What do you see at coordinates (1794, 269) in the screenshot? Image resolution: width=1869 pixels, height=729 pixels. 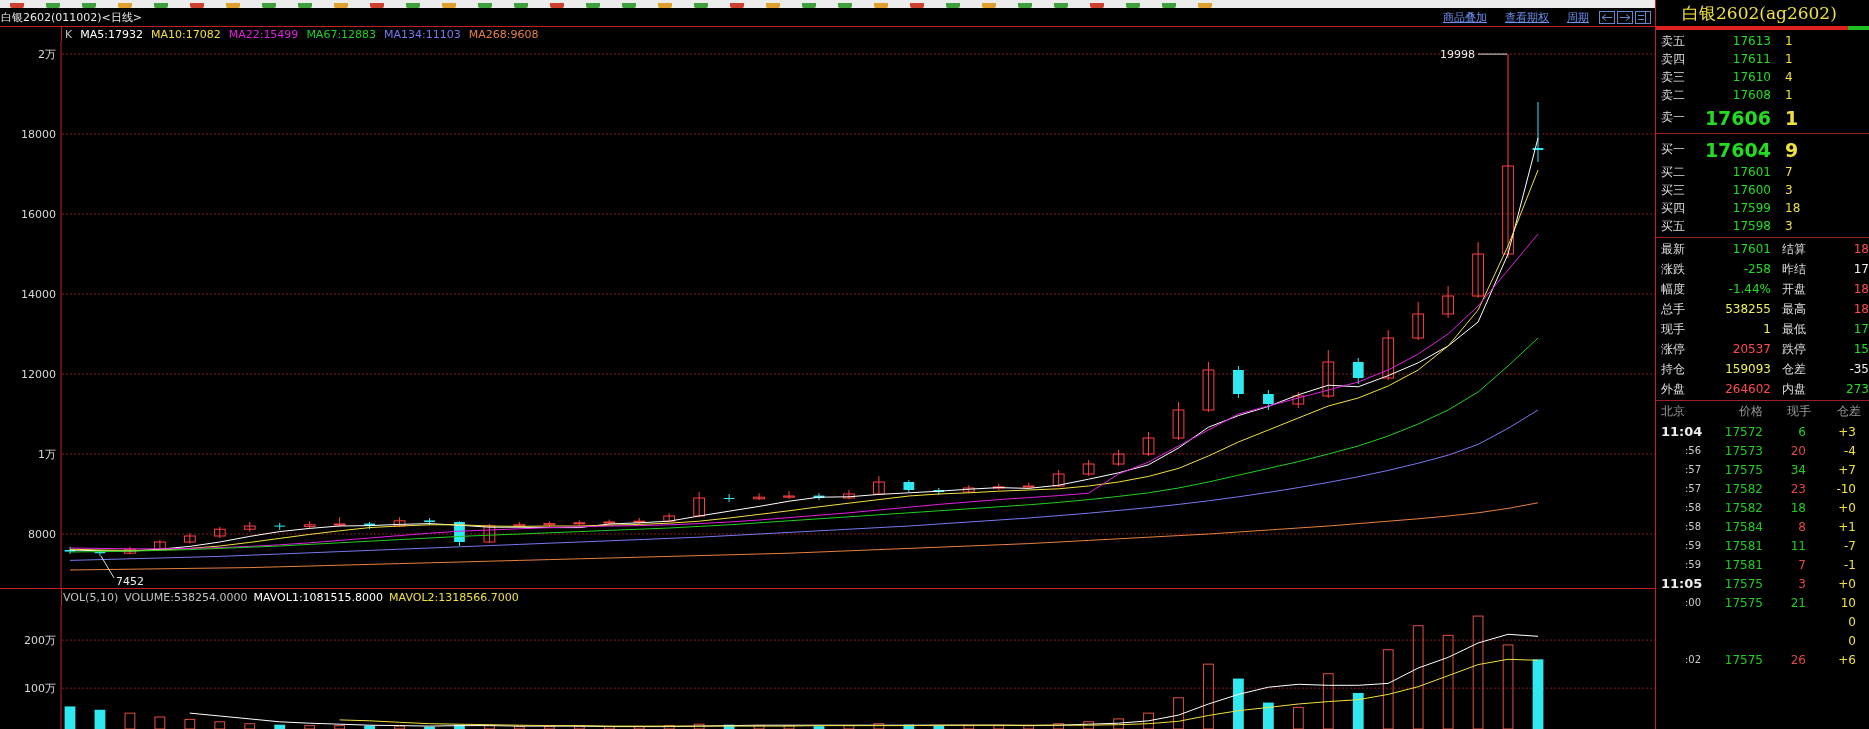 I see `stat-label: 昨结` at bounding box center [1794, 269].